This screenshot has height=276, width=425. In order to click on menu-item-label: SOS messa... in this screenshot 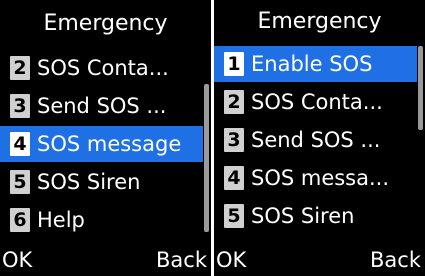, I will do `click(320, 178)`.